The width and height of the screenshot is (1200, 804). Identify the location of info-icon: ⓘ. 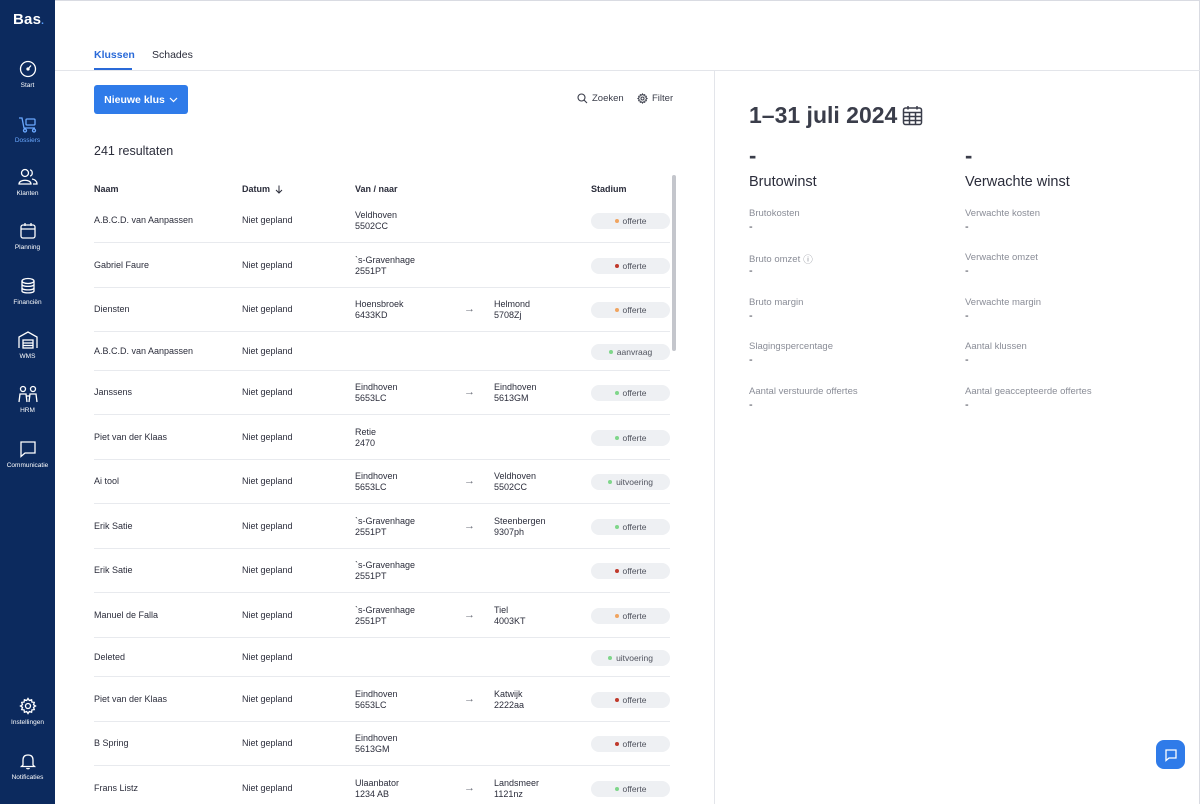
(808, 259).